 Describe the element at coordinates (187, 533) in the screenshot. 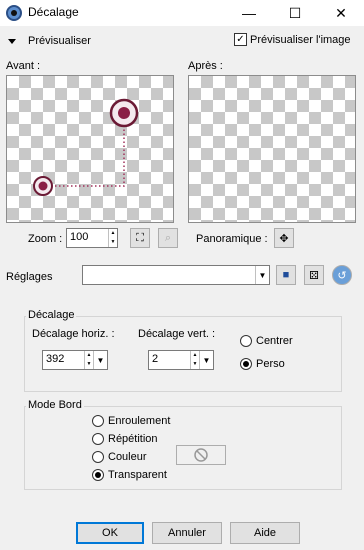

I see `cancel-button: Annuler` at that location.